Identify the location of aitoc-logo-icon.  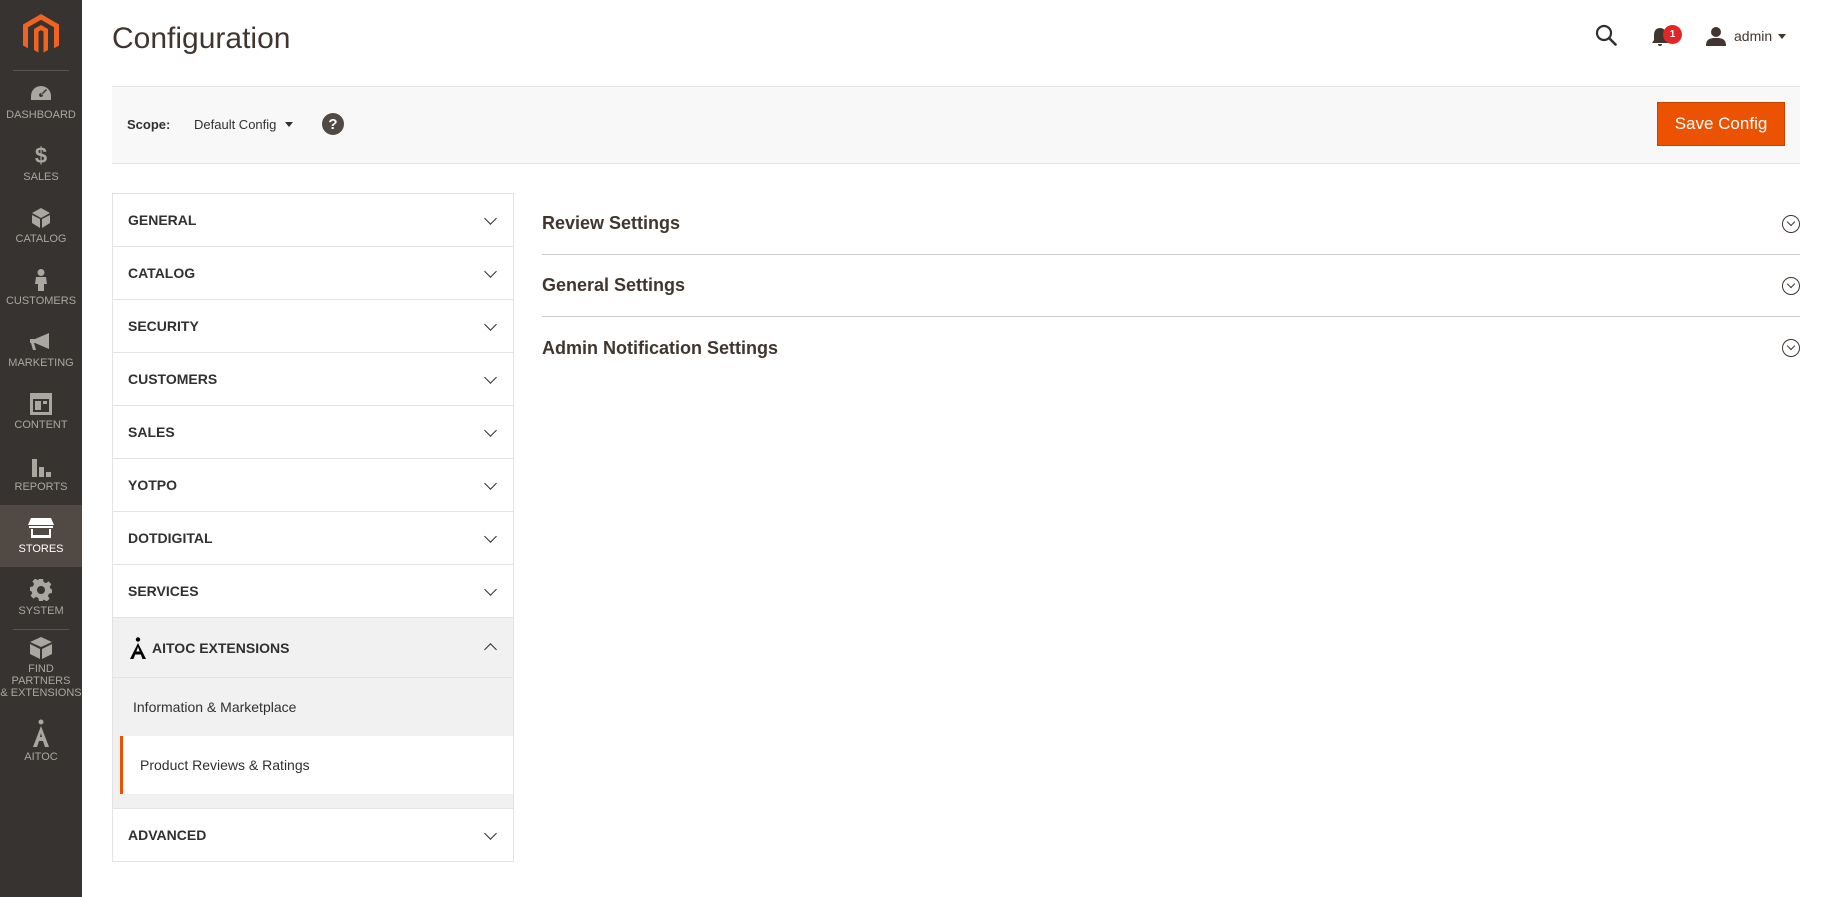
(138, 647).